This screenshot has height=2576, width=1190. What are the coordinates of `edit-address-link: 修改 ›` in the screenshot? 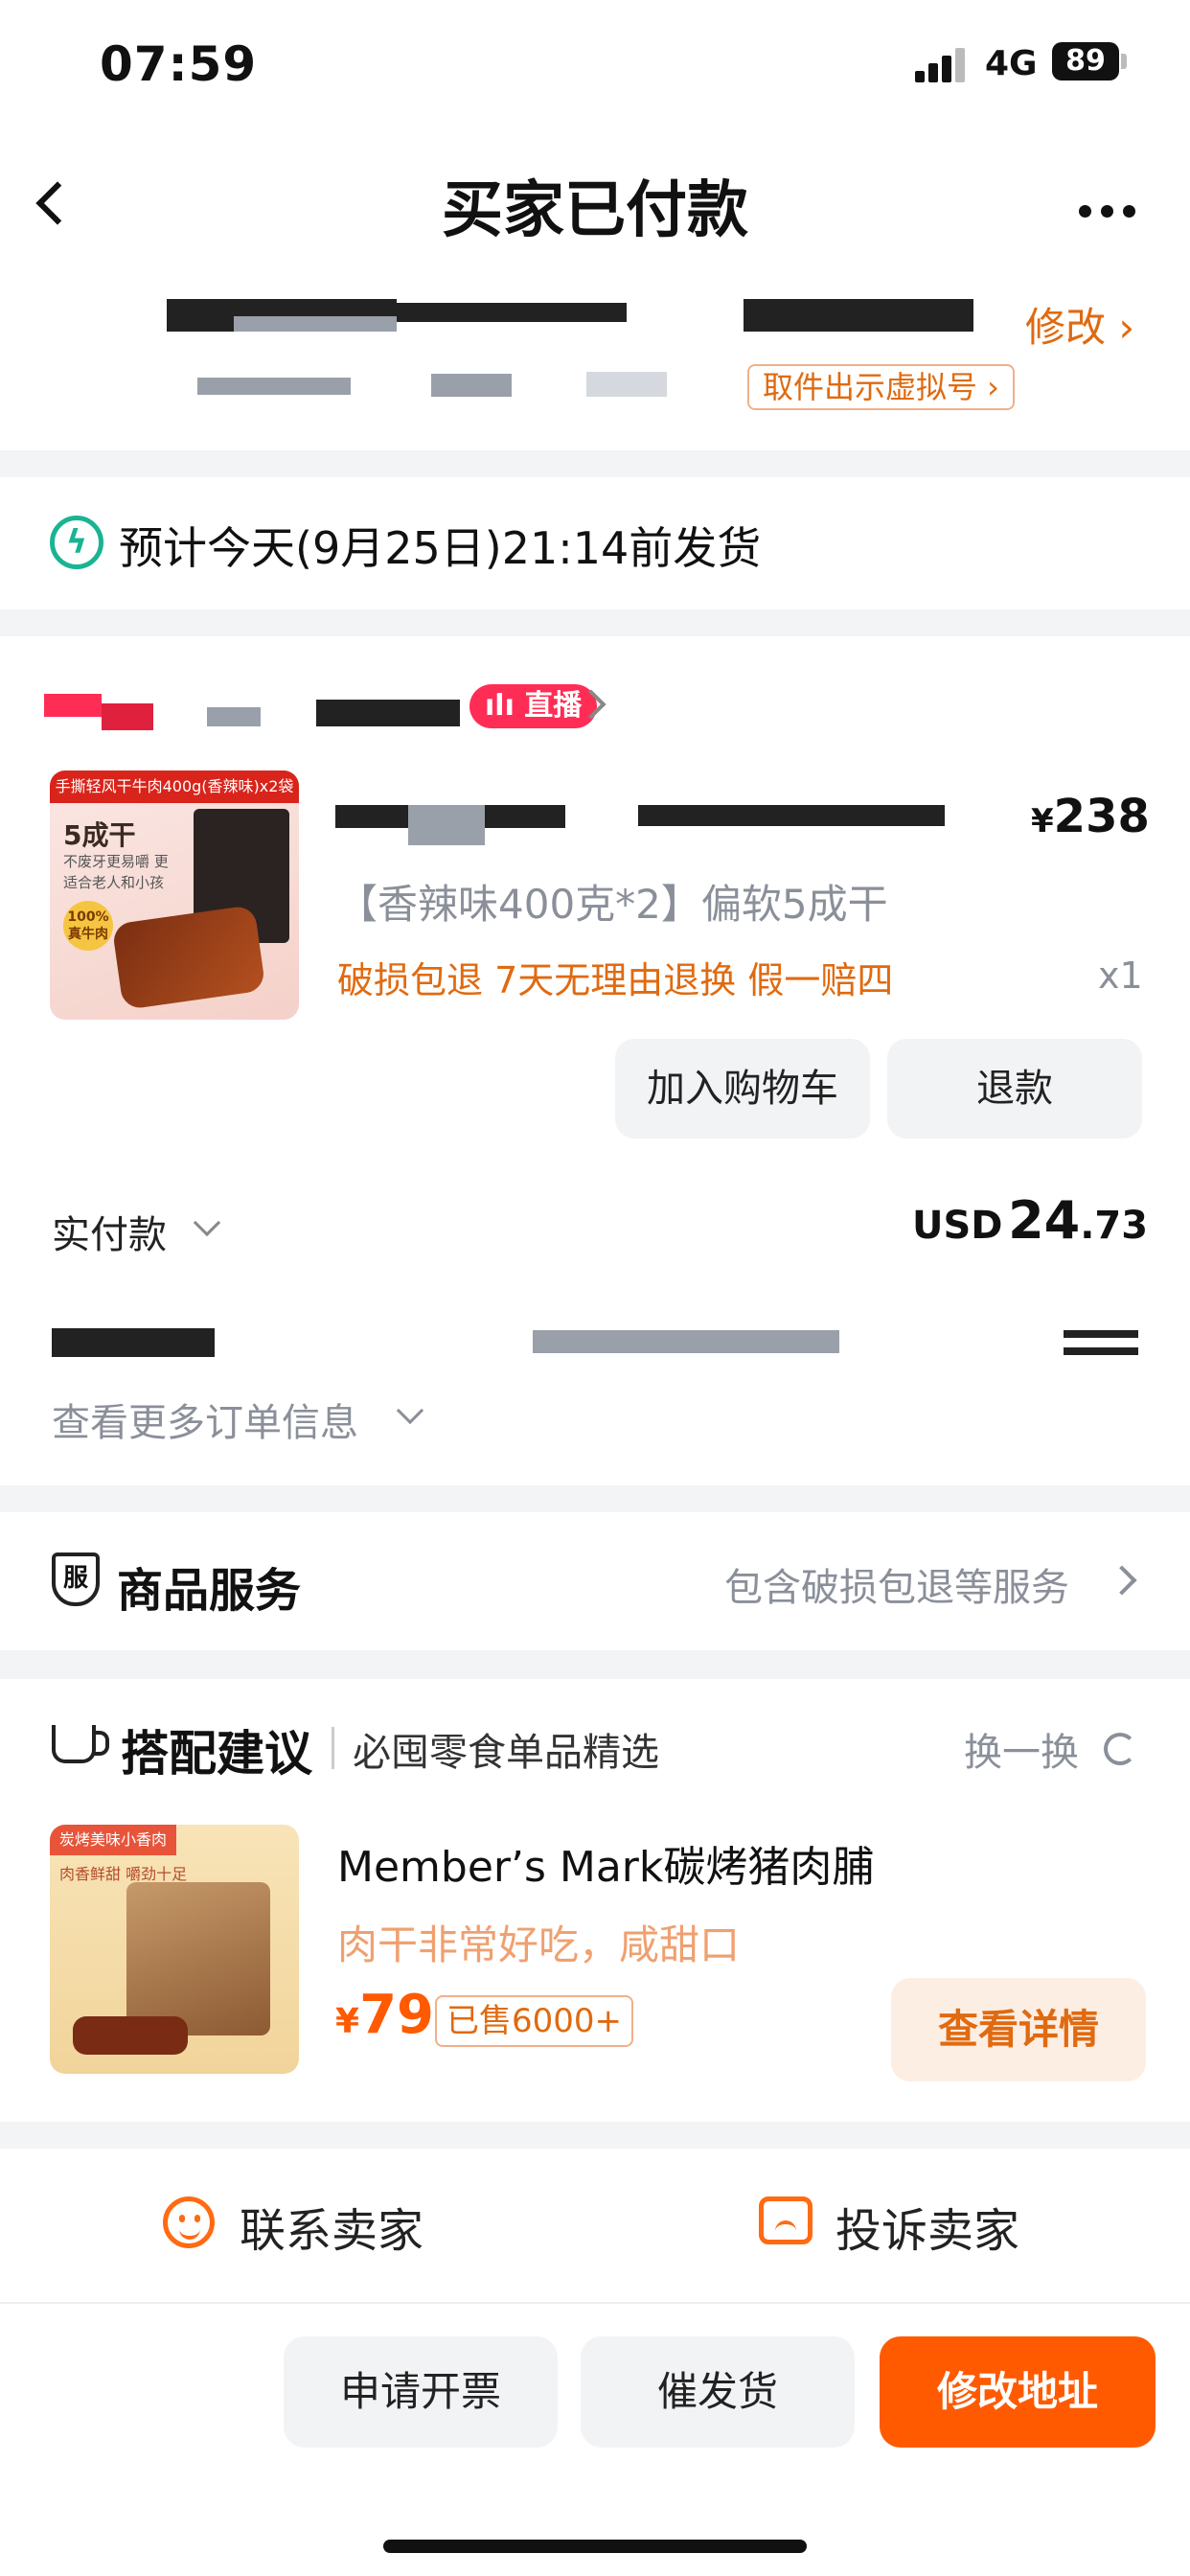 It's located at (1079, 324).